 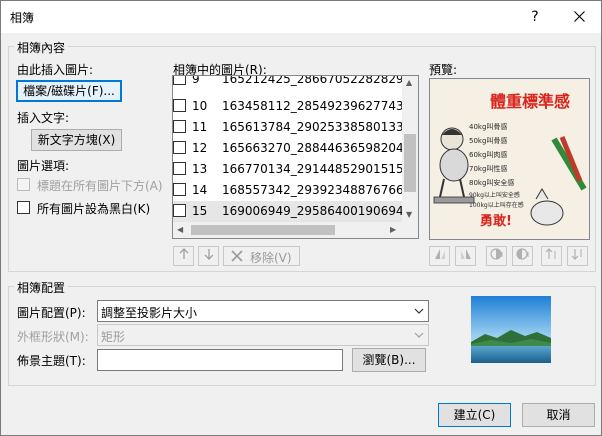 What do you see at coordinates (313, 106) in the screenshot?
I see `picture-filename: 163458112_285492396277437_9` at bounding box center [313, 106].